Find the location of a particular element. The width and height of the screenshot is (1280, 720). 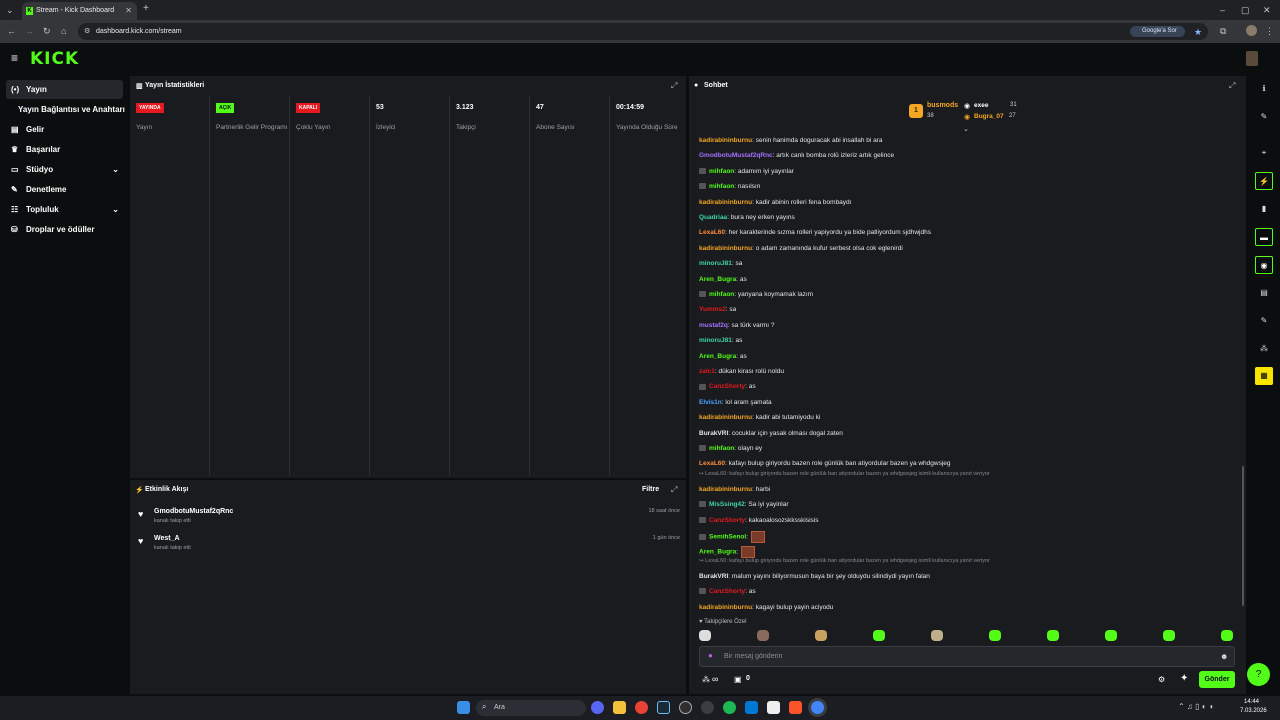

chat-input: Bir mesaj gönderin is located at coordinates (753, 656).